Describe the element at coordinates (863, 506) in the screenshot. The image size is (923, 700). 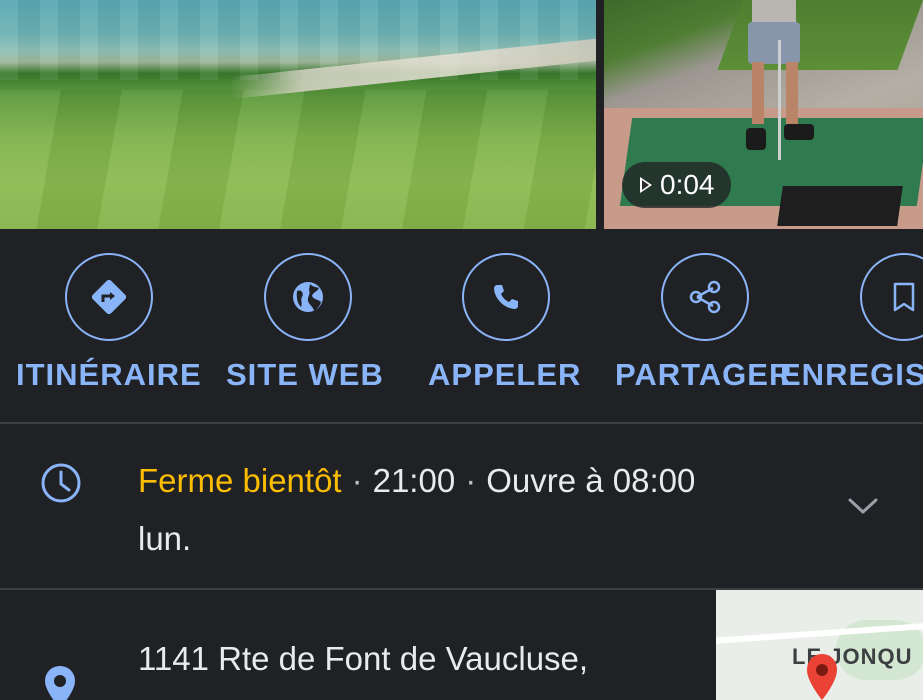
I see `chevron-down-icon` at that location.